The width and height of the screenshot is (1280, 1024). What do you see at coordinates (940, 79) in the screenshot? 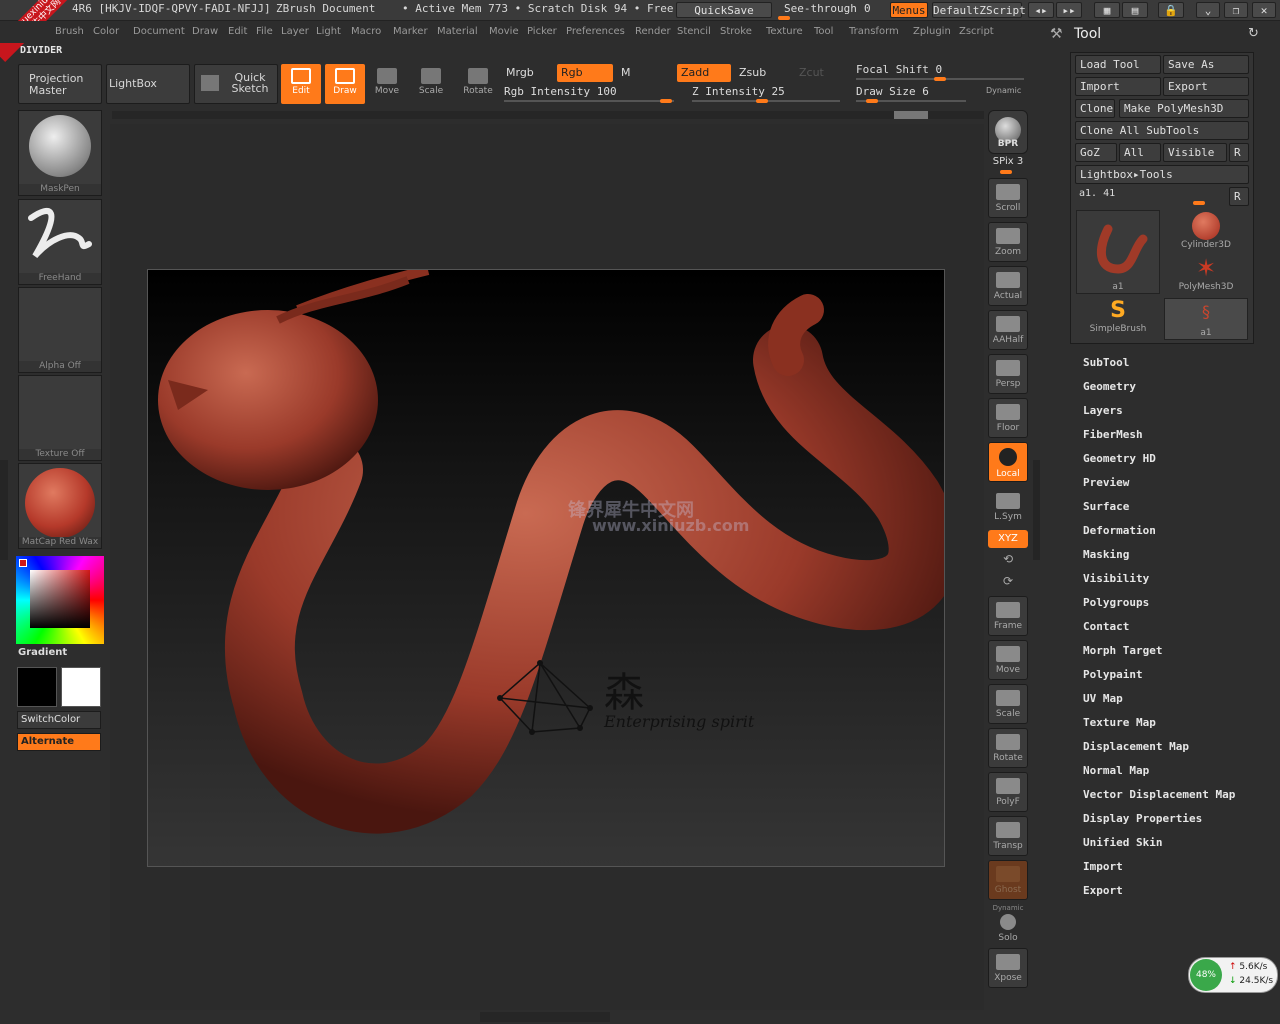
I see `focal-shift-knob` at bounding box center [940, 79].